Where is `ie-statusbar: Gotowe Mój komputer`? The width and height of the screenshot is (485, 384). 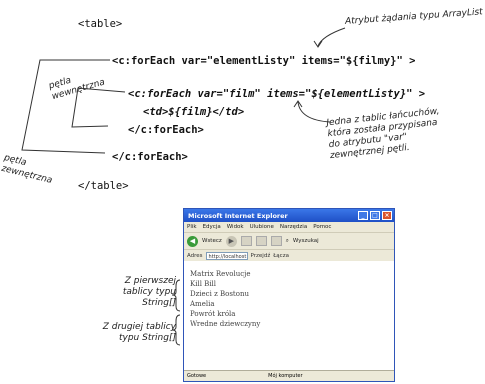 ie-statusbar: Gotowe Mój komputer is located at coordinates (289, 375).